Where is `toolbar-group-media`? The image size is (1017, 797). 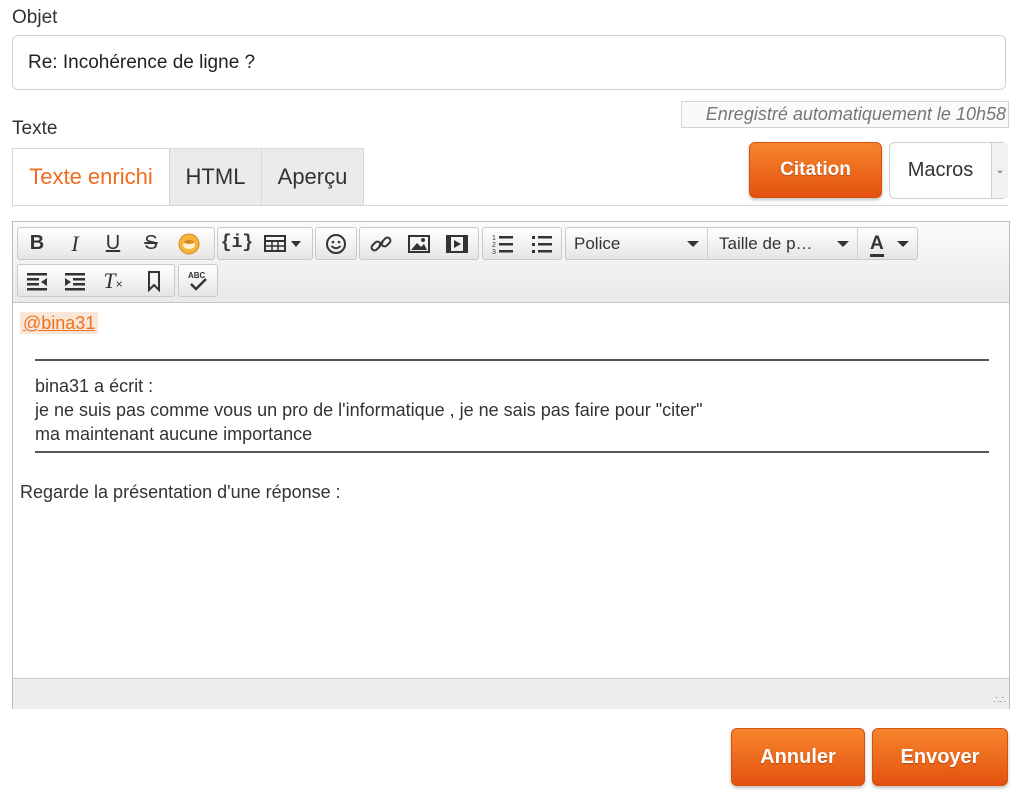
toolbar-group-media is located at coordinates (419, 243).